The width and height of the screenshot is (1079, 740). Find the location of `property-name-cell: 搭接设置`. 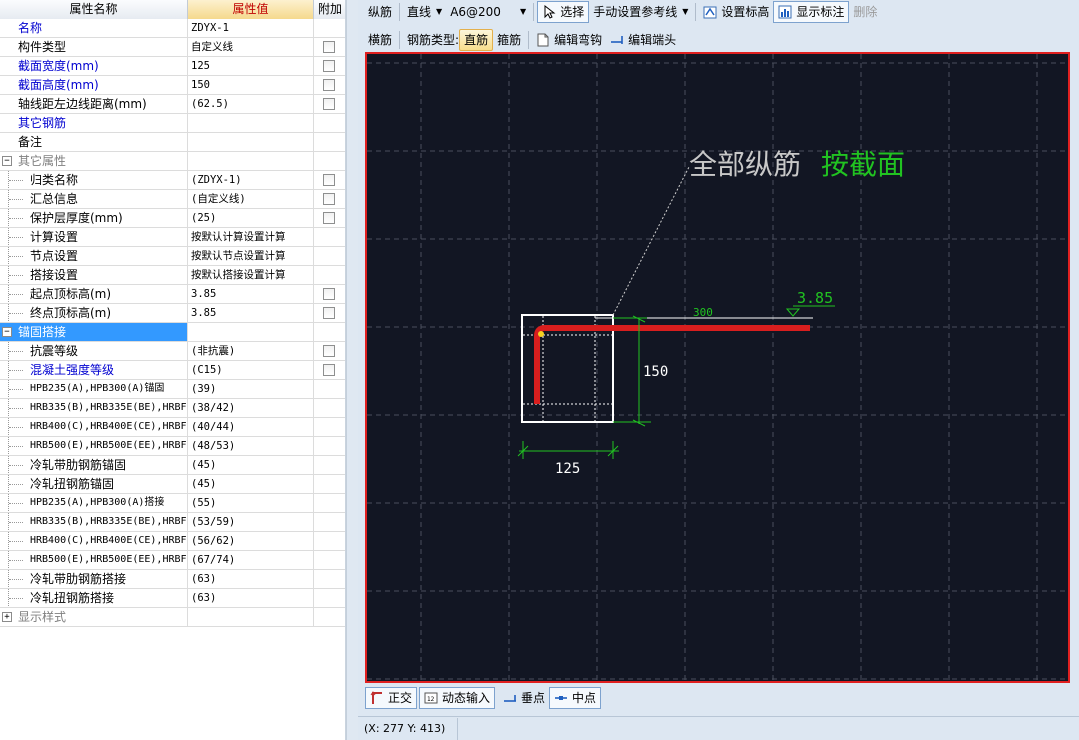

property-name-cell: 搭接设置 is located at coordinates (94, 275).